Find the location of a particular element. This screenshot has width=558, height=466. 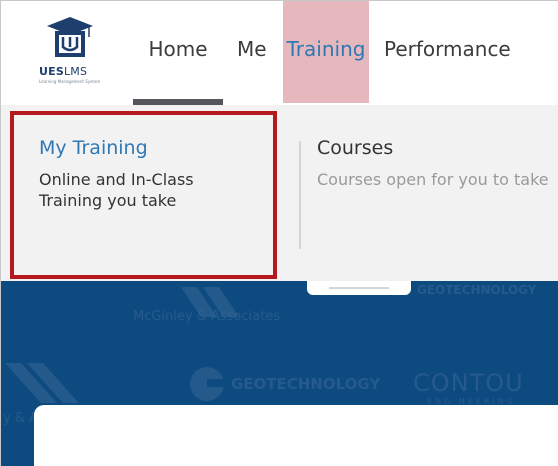

geotechnology-g-icon is located at coordinates (210, 384).